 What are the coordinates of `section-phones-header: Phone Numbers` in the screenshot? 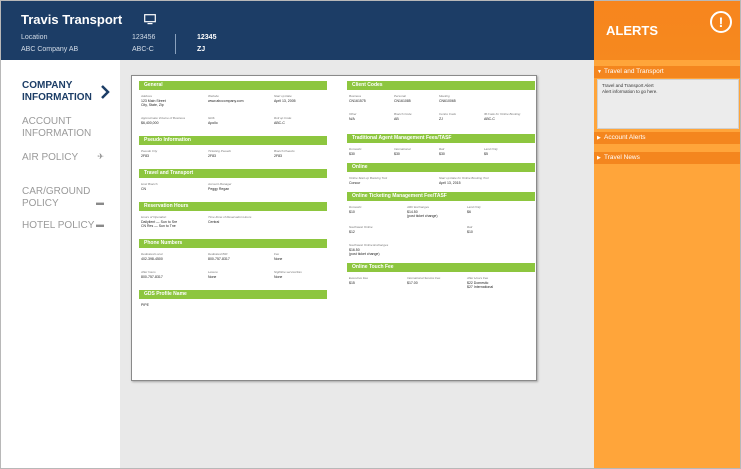 It's located at (233, 243).